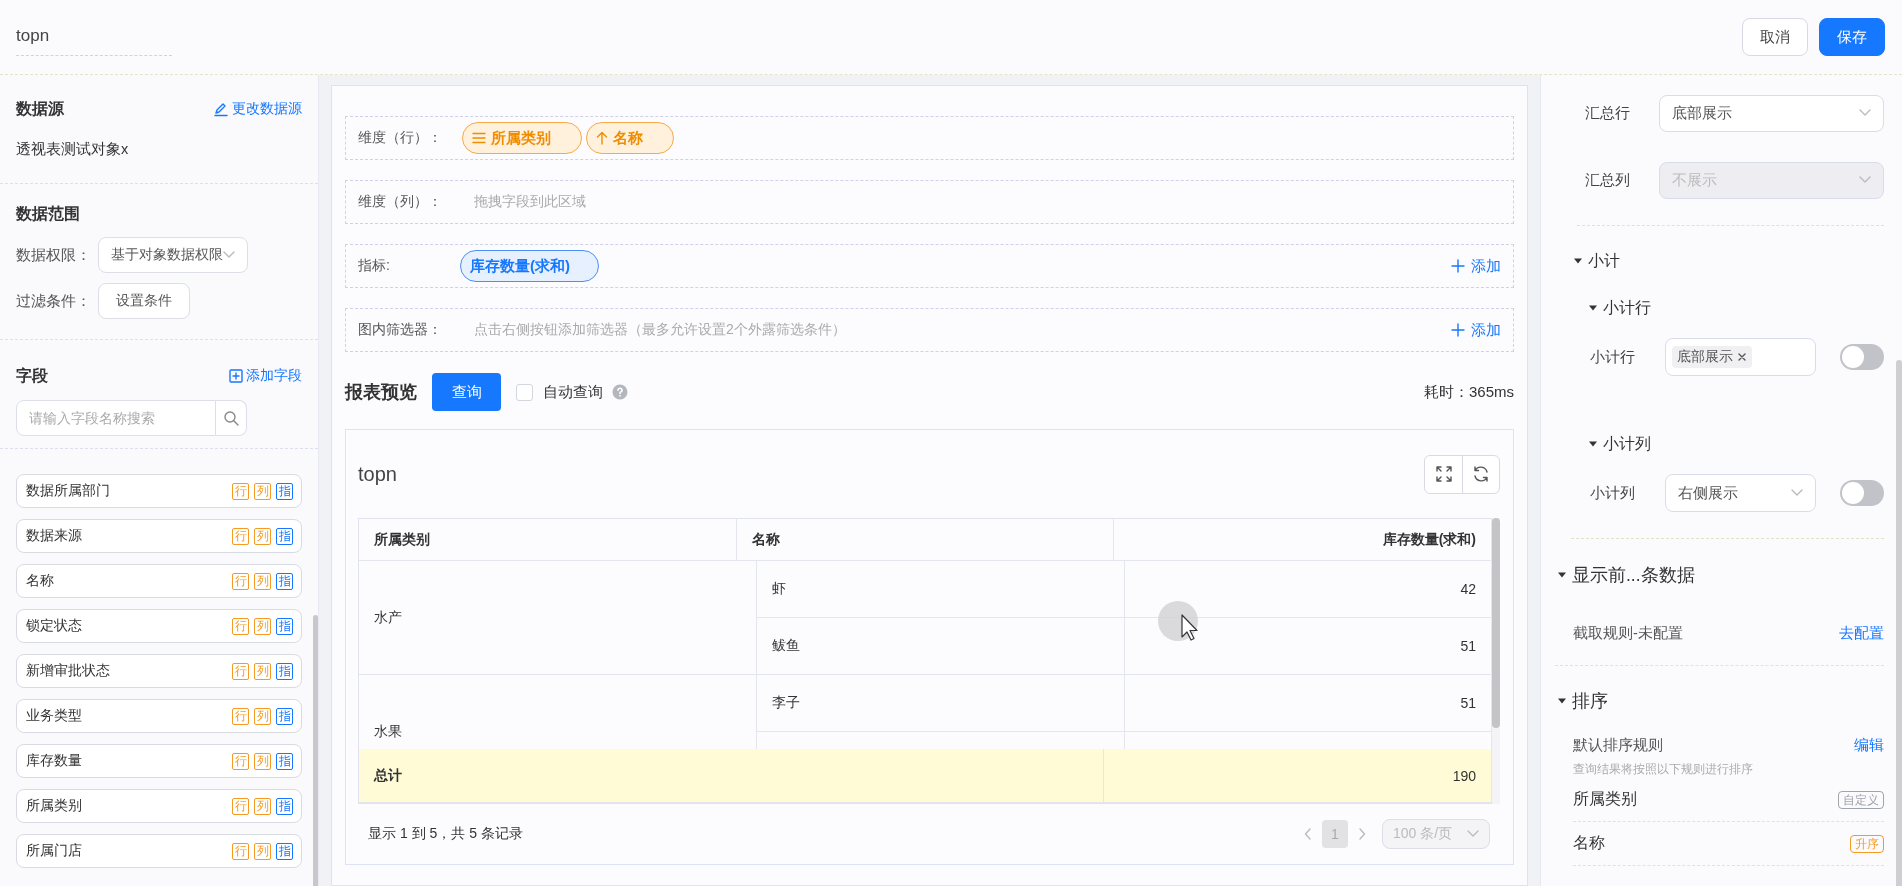 Image resolution: width=1902 pixels, height=886 pixels. Describe the element at coordinates (159, 536) in the screenshot. I see `field-item: 数据来源 行 列 指` at that location.